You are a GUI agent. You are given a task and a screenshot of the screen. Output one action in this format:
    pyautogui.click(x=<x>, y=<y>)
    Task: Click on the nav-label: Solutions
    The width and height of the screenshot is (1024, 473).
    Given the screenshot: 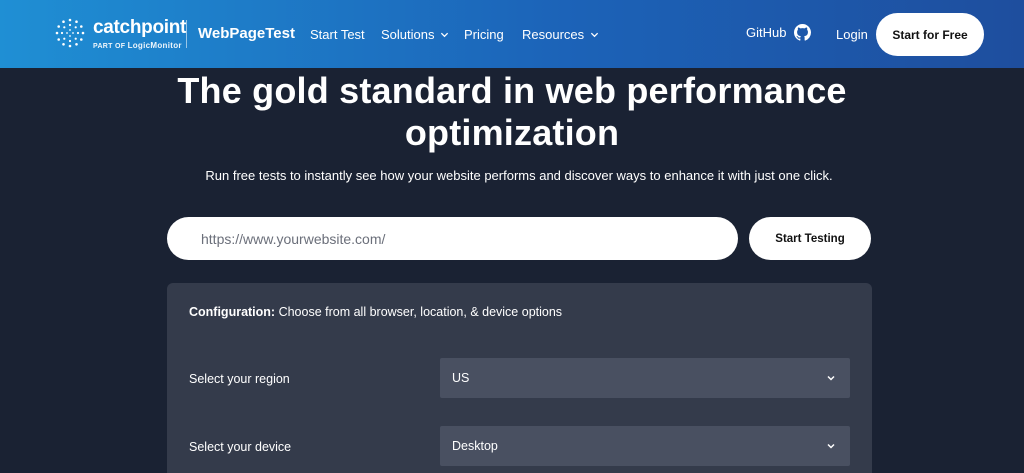 What is the action you would take?
    pyautogui.click(x=408, y=34)
    